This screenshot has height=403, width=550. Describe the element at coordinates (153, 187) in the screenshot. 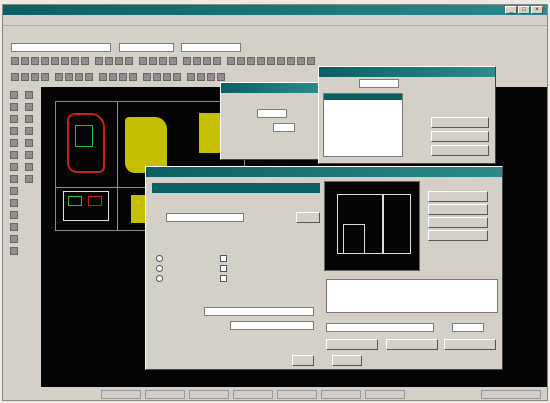

I see `block-tab` at that location.